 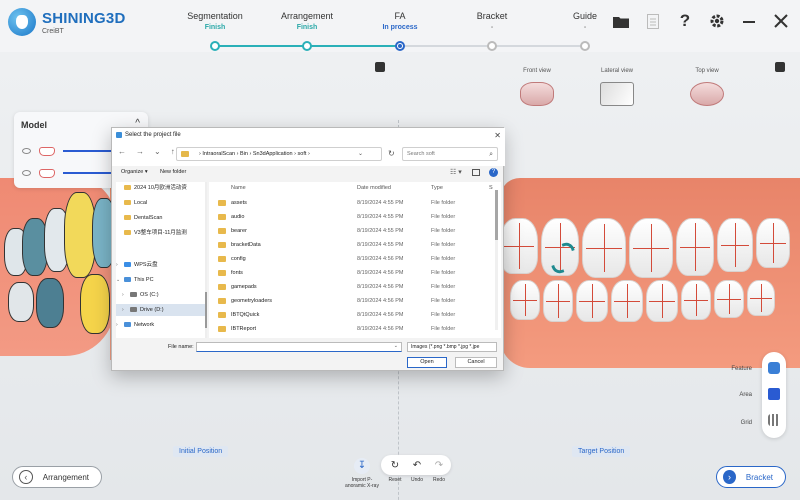 What do you see at coordinates (355, 315) in the screenshot?
I see `file-row: IBTQtQuick 8/19/2024 4:56 PM File folder` at bounding box center [355, 315].